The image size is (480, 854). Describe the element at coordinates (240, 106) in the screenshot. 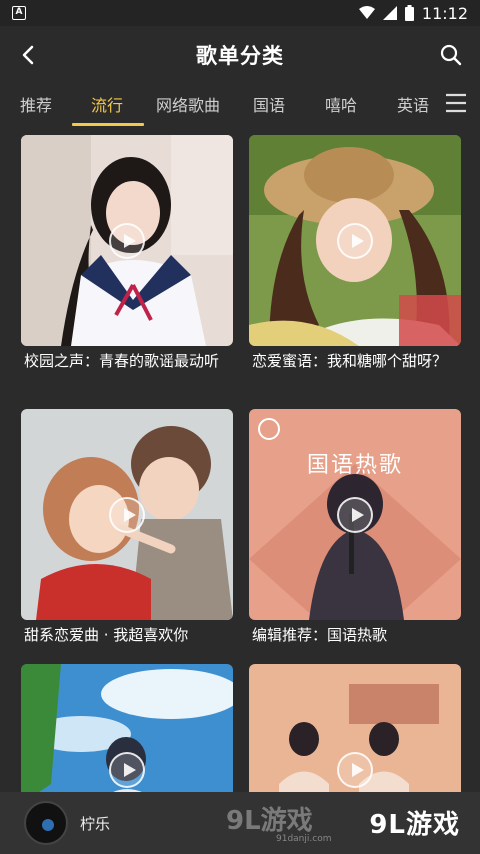

I see `category-tabs: 推荐 流行 网络歌曲 国语 嘻哈 英语` at that location.